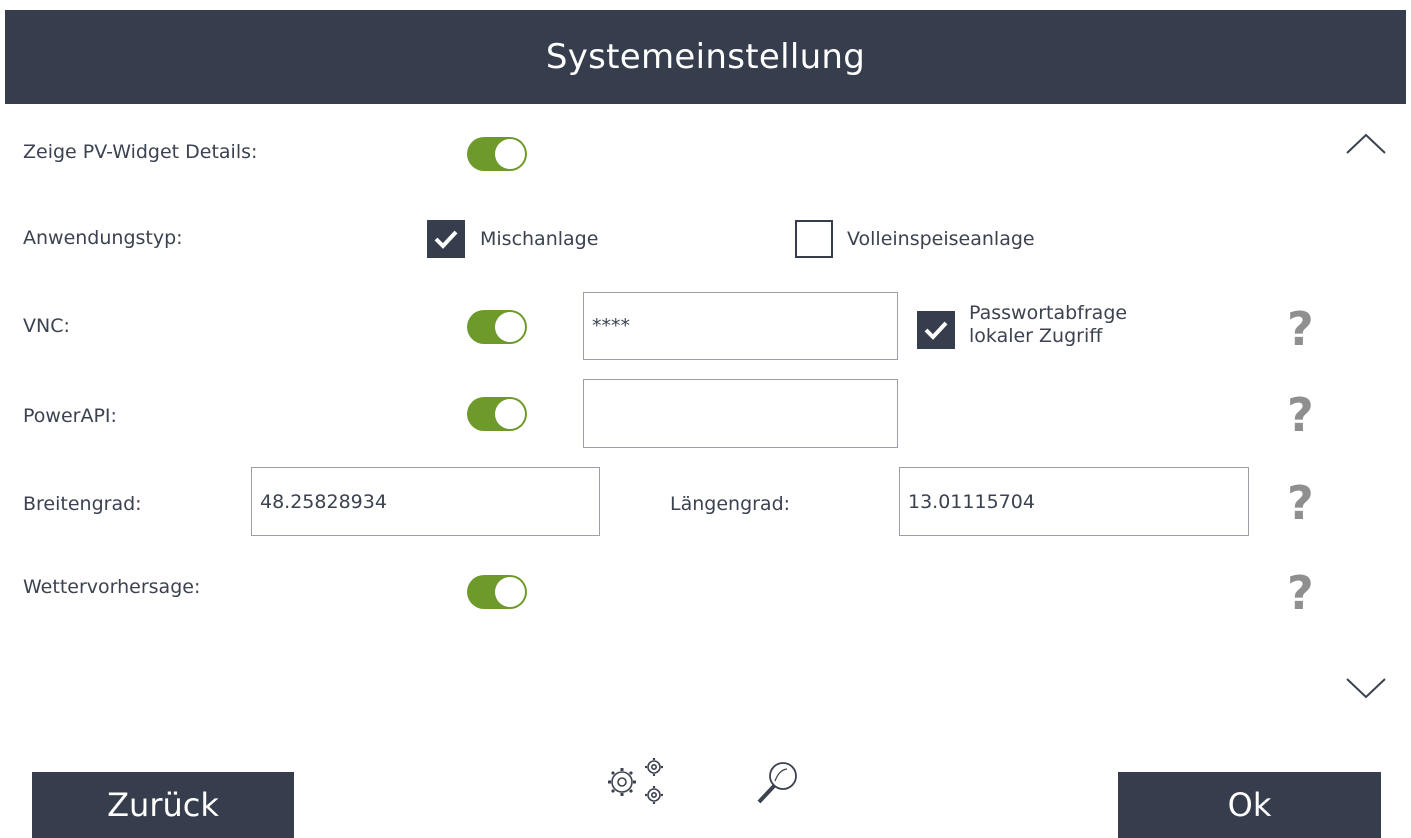  Describe the element at coordinates (1366, 144) in the screenshot. I see `chevron-up-icon` at that location.